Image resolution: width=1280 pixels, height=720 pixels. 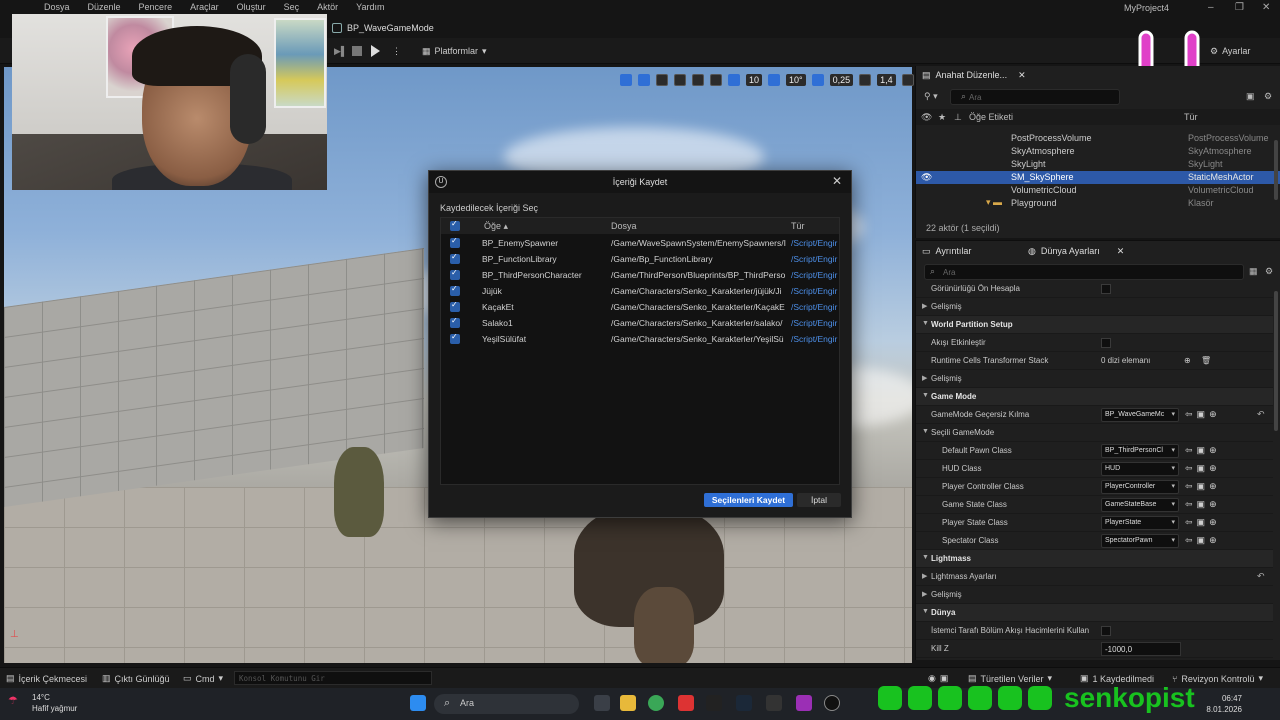 I want to click on details-search-input: Ara, so click(x=1084, y=272).